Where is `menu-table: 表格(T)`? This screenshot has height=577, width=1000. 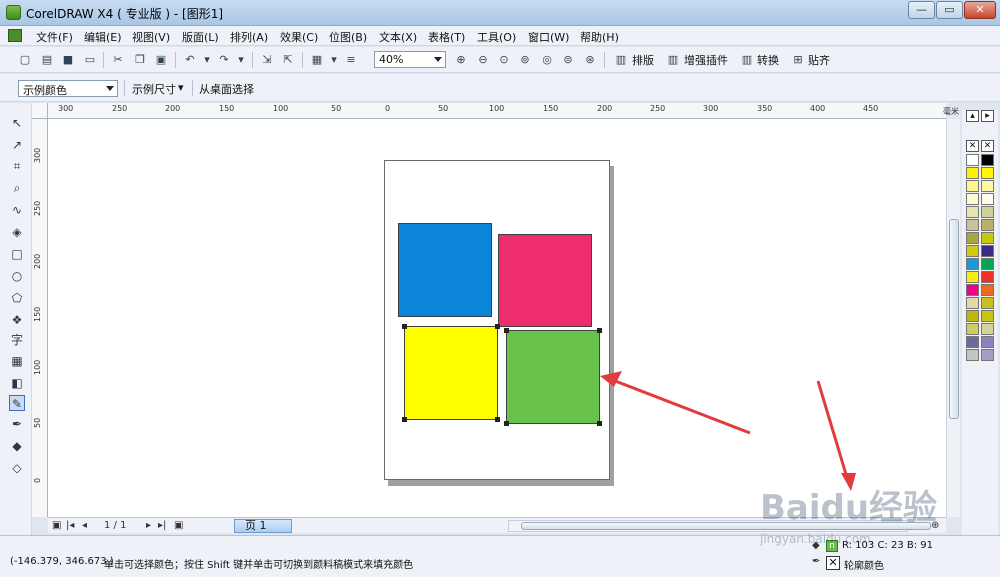
menu-table: 表格(T) is located at coordinates (446, 37).